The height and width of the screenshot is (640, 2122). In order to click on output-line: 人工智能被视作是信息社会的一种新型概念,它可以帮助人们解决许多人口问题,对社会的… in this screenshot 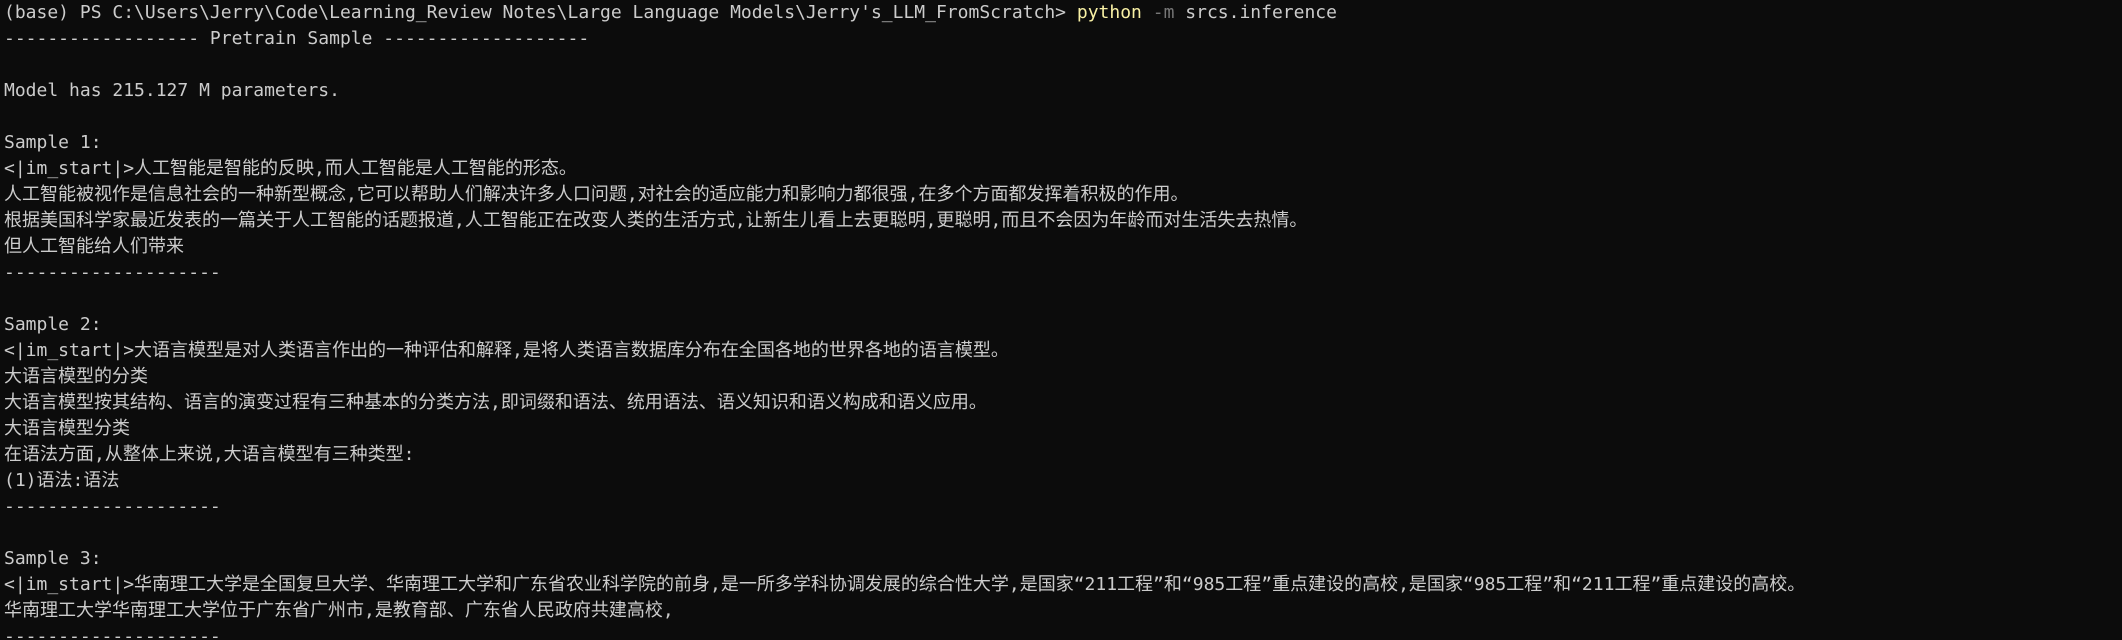, I will do `click(596, 194)`.